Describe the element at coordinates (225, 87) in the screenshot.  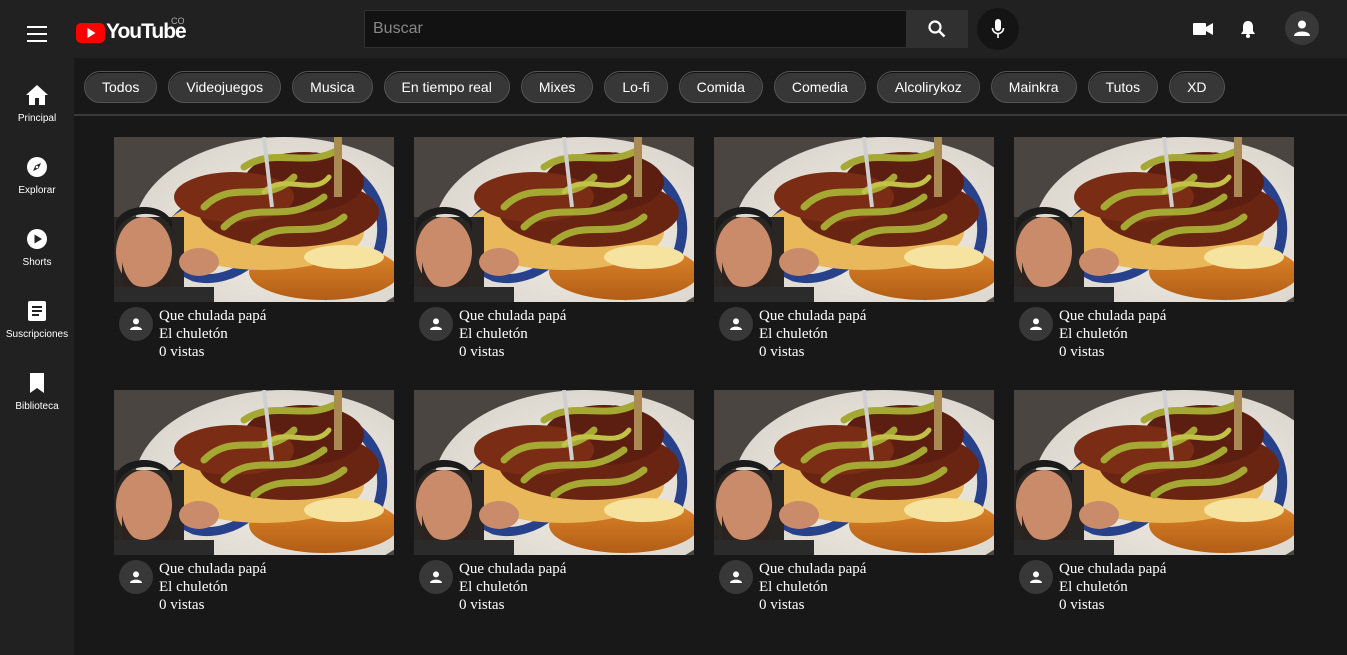
I see `chip-videojuegos: Videojuegos` at that location.